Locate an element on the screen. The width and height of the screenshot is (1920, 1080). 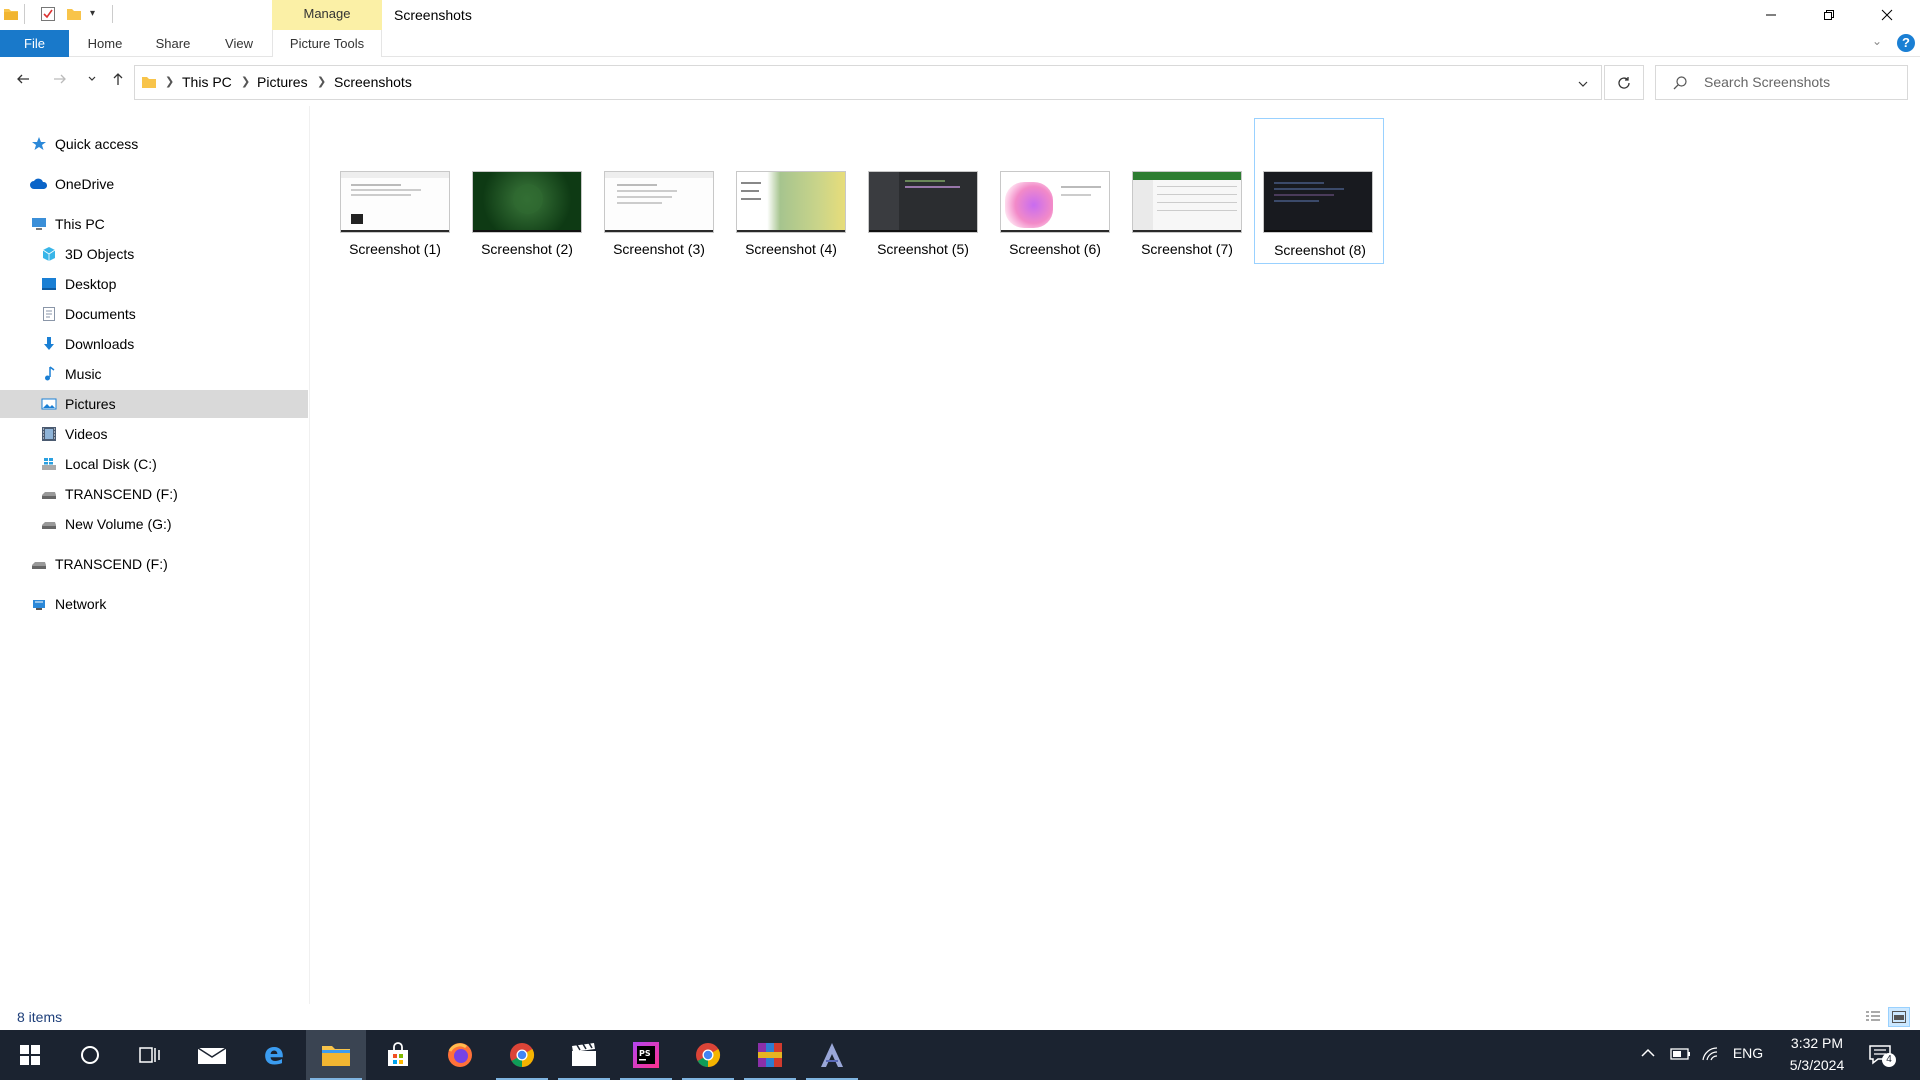
file-item: Screenshot (7) is located at coordinates (1187, 191).